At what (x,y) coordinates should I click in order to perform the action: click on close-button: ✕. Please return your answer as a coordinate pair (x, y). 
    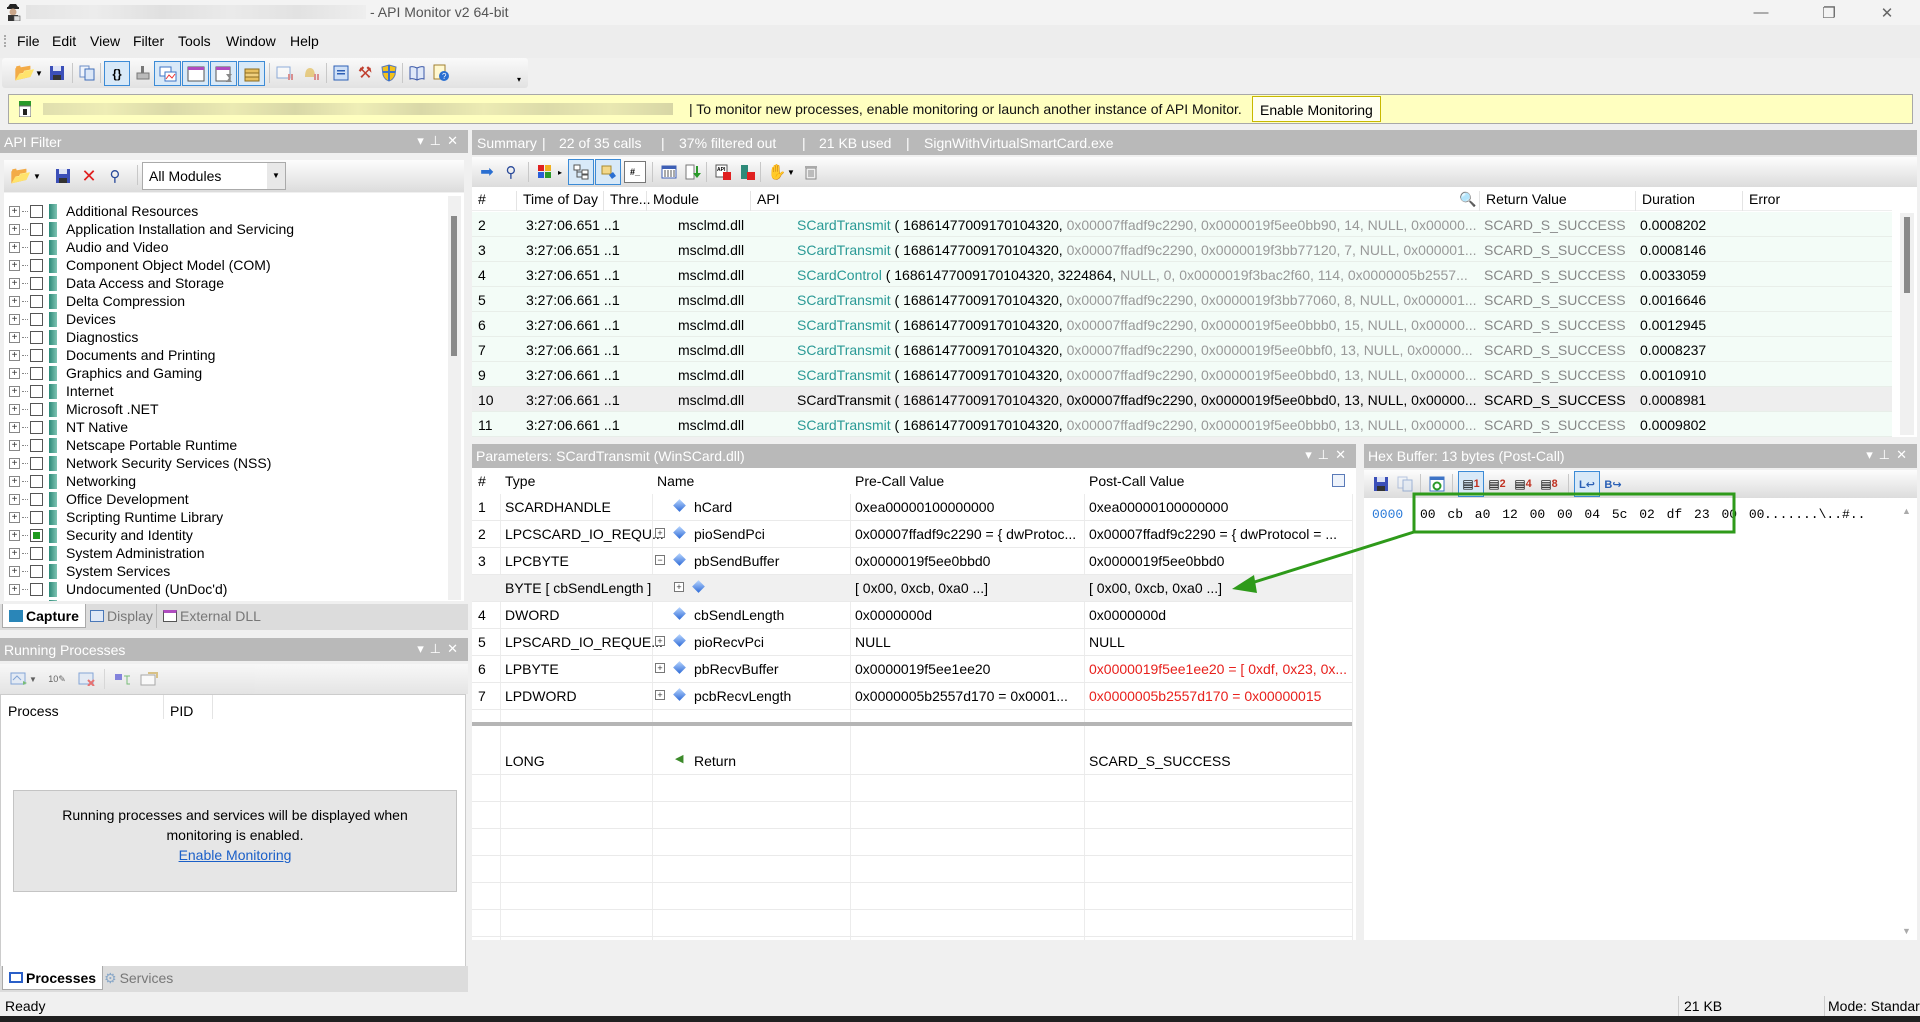
    Looking at the image, I should click on (1887, 12).